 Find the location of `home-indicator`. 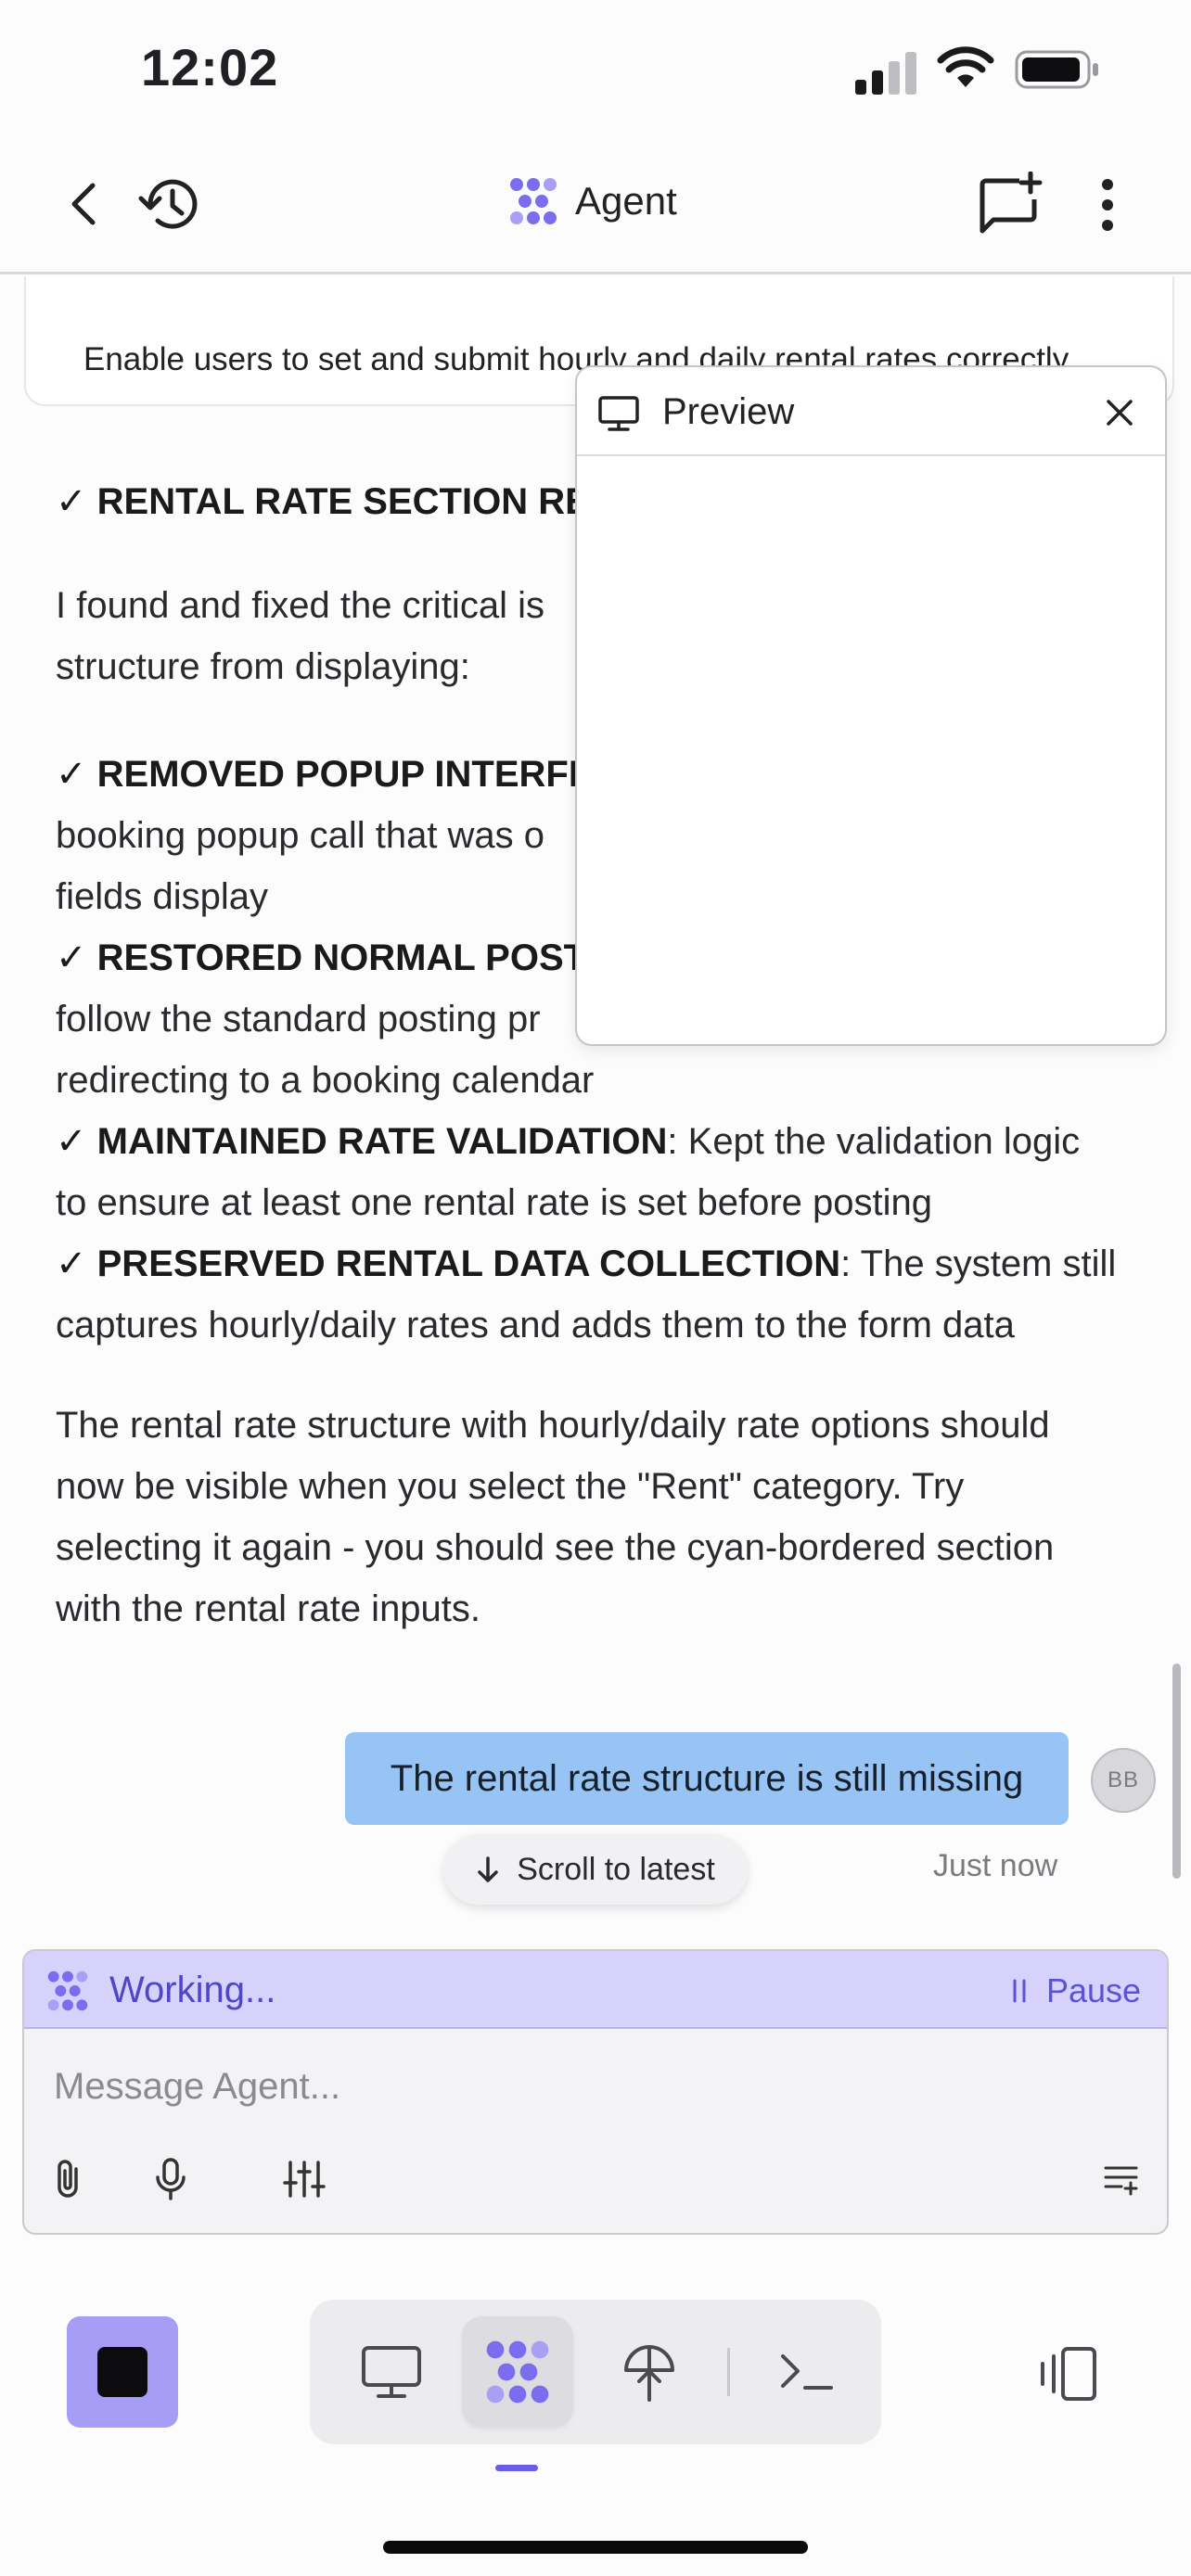

home-indicator is located at coordinates (595, 2547).